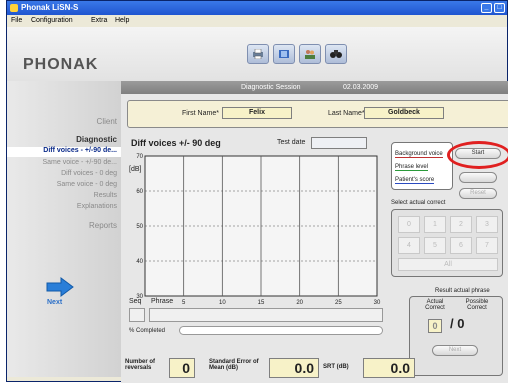 Image resolution: width=508 pixels, height=383 pixels. Describe the element at coordinates (257, 113) in the screenshot. I see `first-name-field: Felix` at that location.